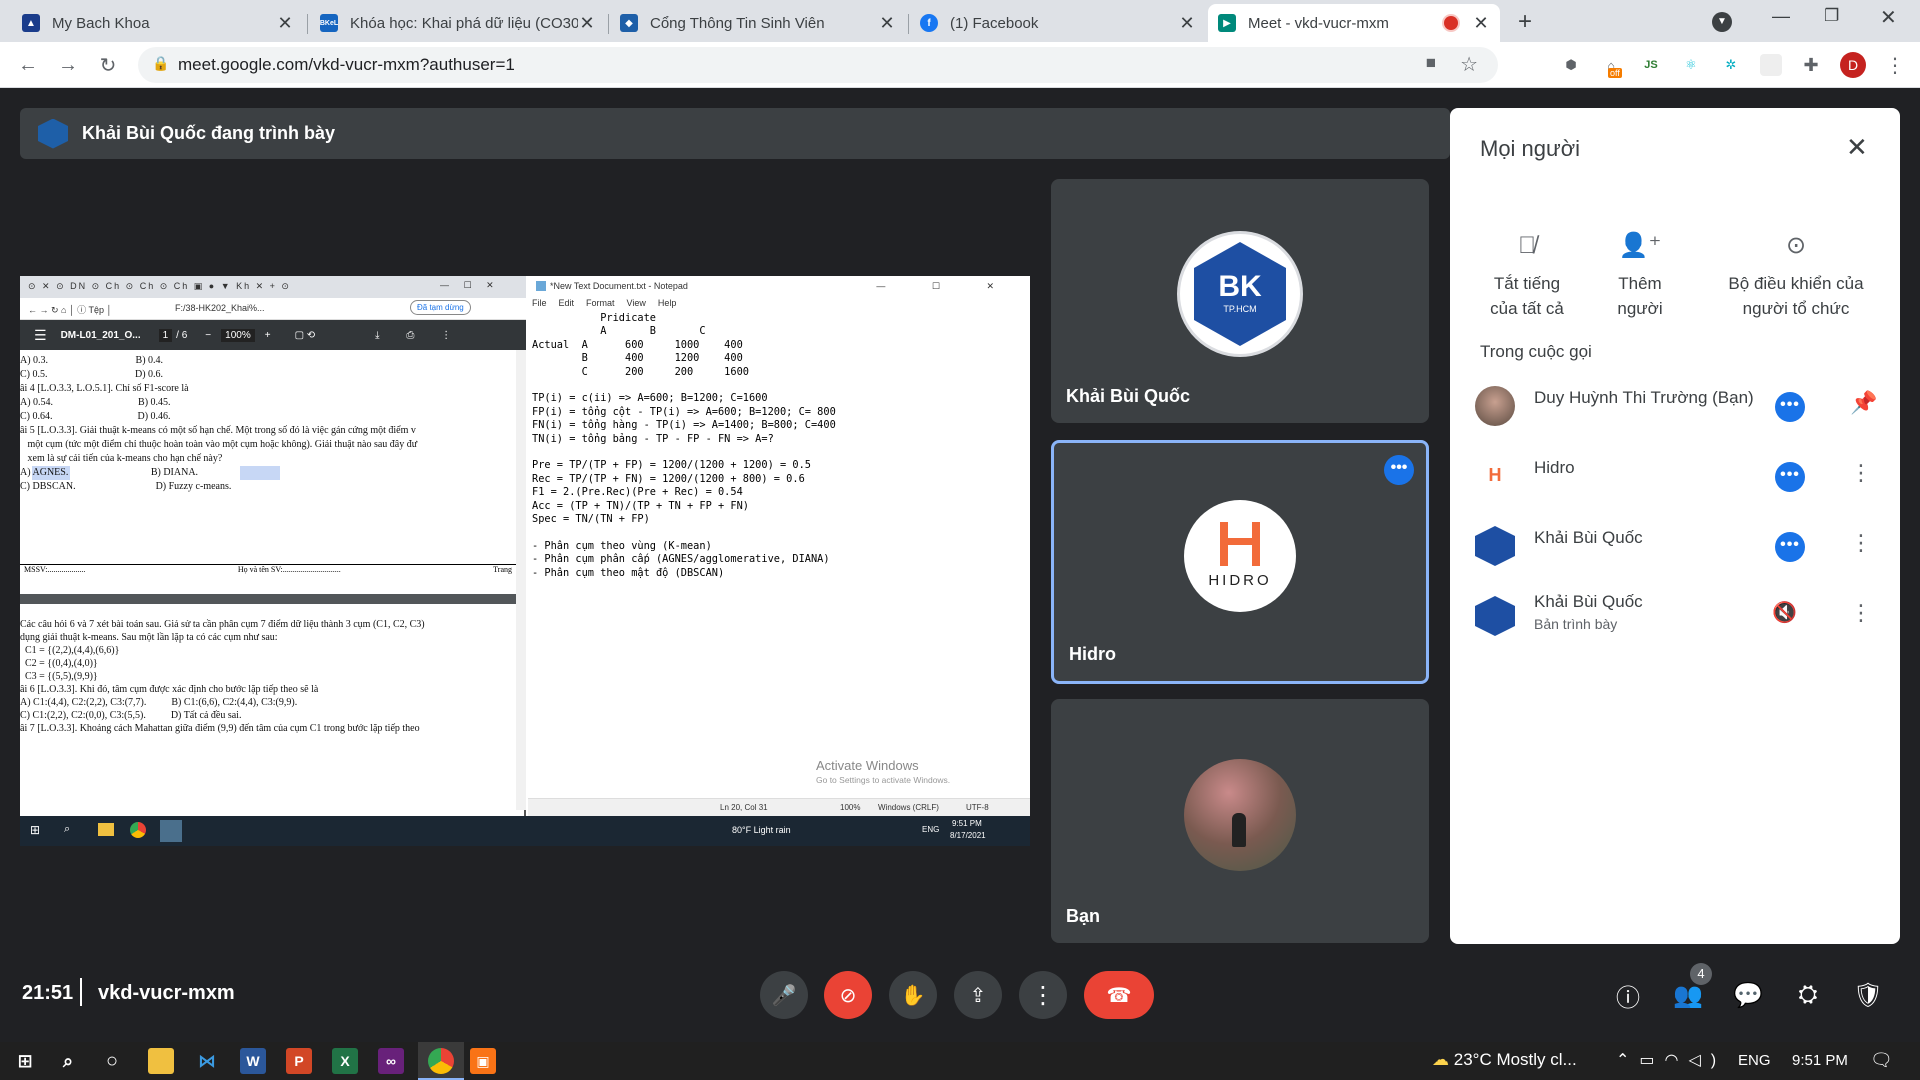 The width and height of the screenshot is (1920, 1080). I want to click on windows-start-icon: ⊞, so click(25, 1061).